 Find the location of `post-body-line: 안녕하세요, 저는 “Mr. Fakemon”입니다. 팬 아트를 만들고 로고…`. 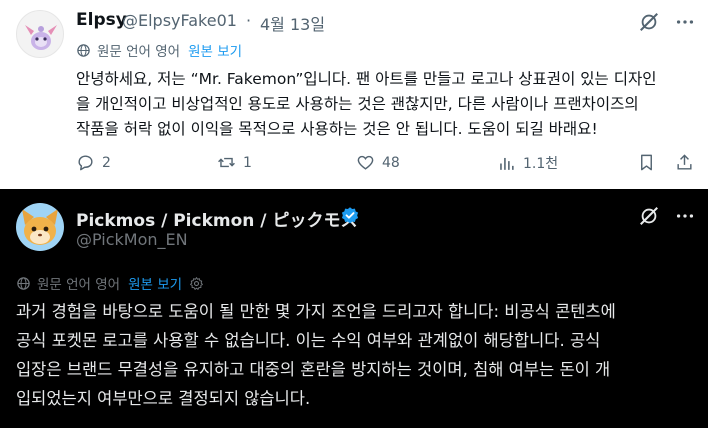

post-body-line: 안녕하세요, 저는 “Mr. Fakemon”입니다. 팬 아트를 만들고 로고… is located at coordinates (366, 79).